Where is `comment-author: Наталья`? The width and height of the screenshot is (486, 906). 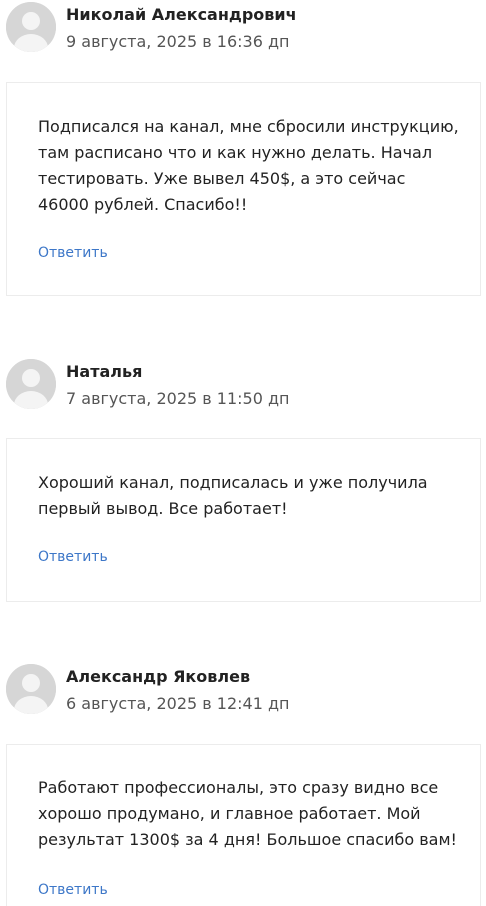
comment-author: Наталья is located at coordinates (104, 371).